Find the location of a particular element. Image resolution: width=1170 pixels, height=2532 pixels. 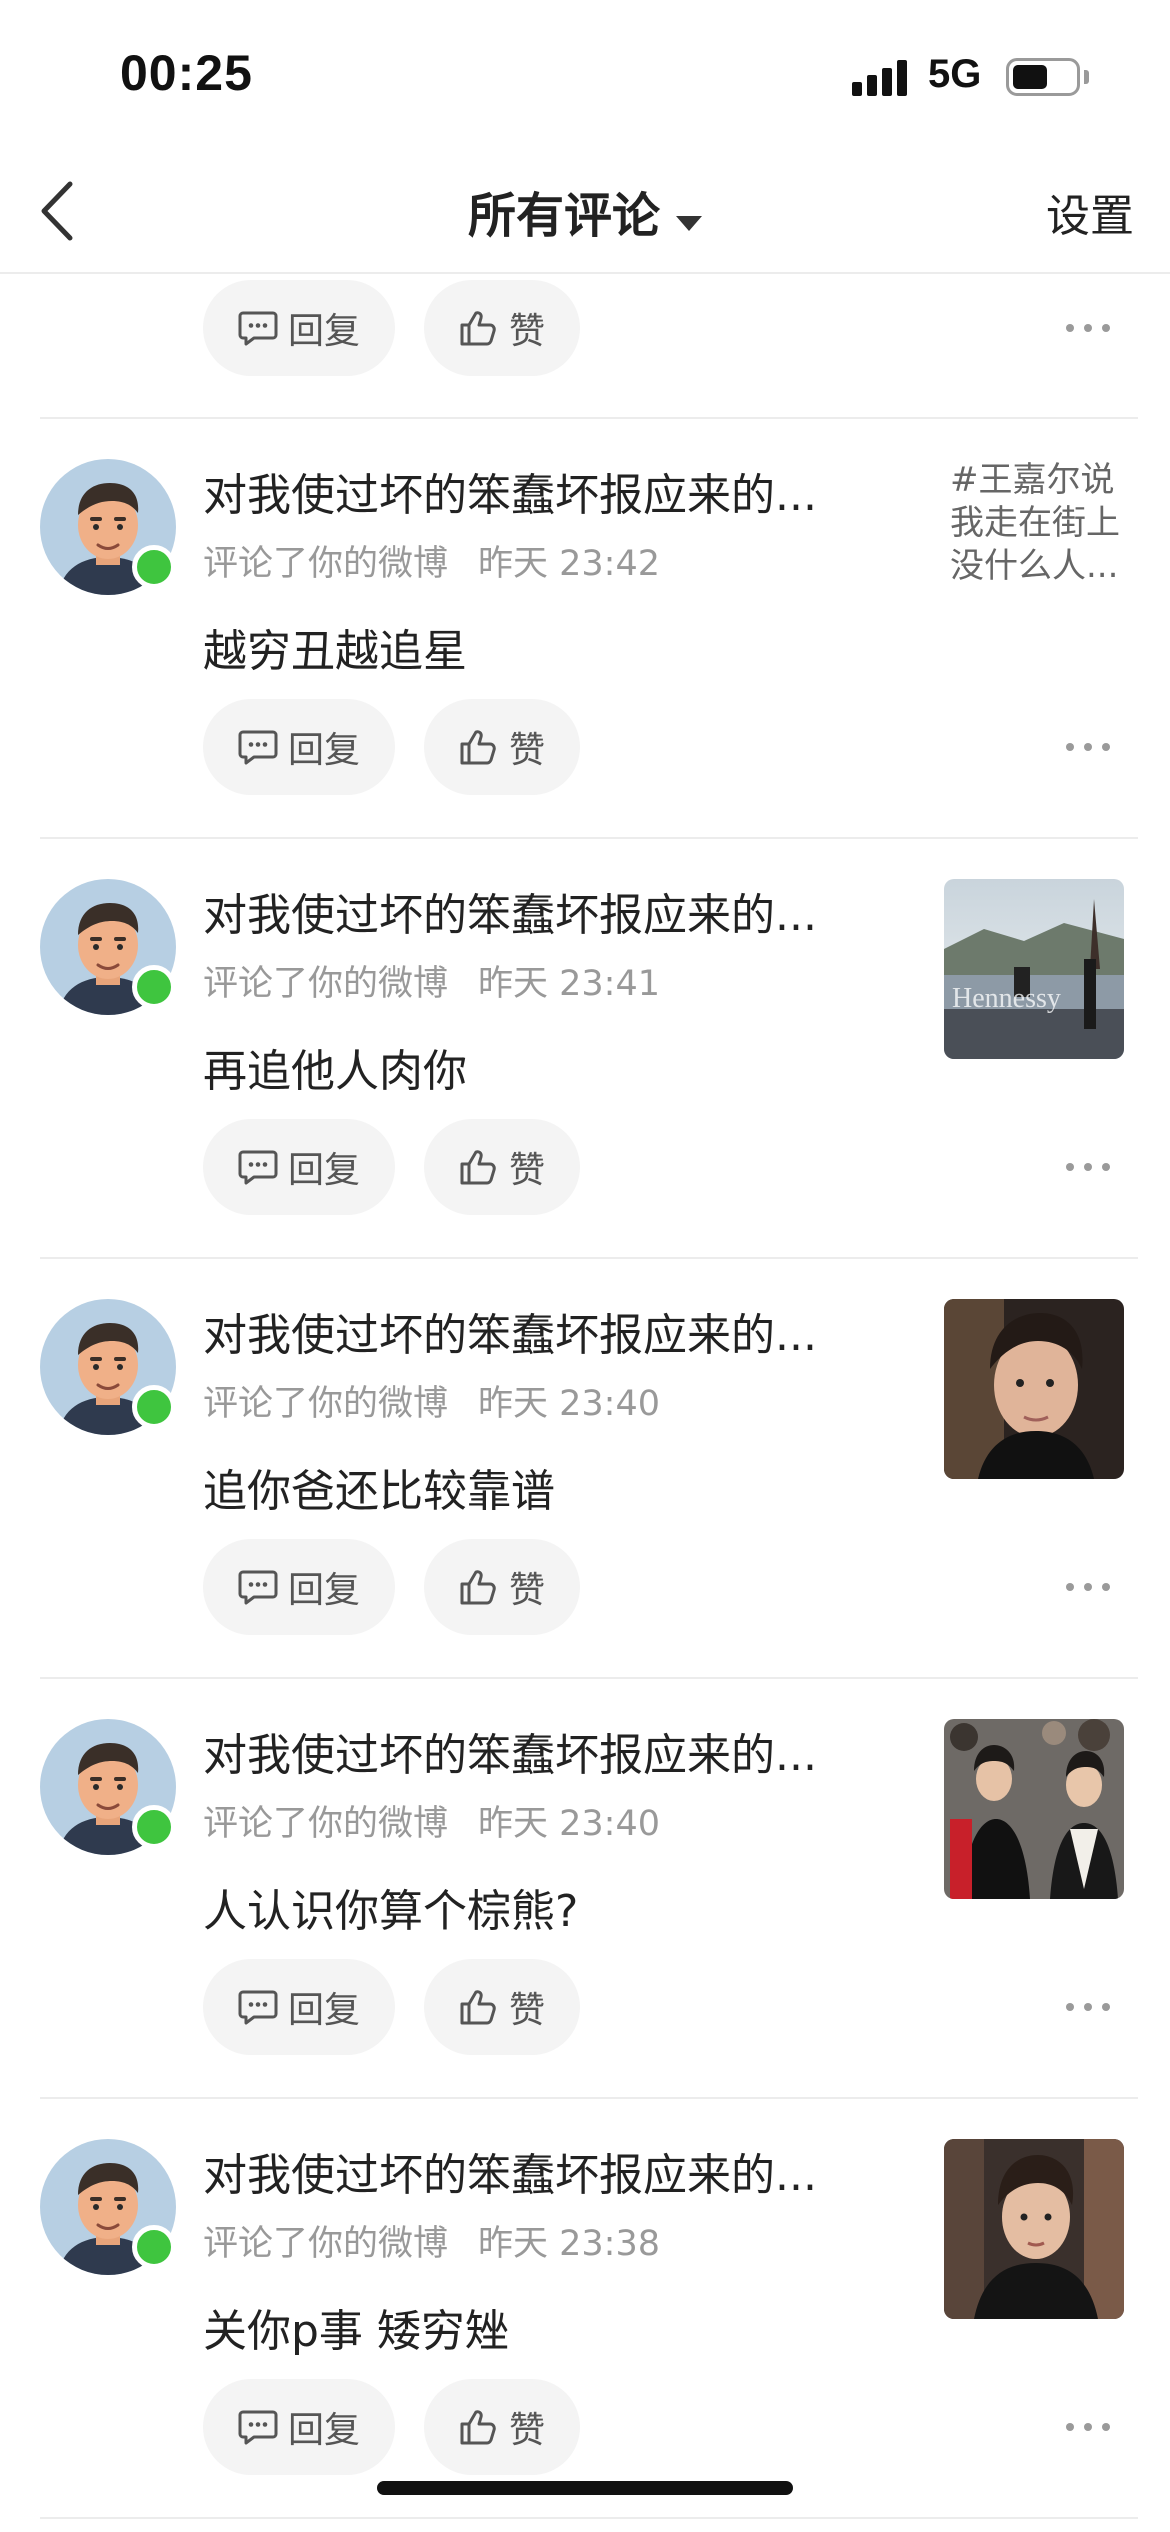

post-preview-caption: Hennessy is located at coordinates (1006, 998).